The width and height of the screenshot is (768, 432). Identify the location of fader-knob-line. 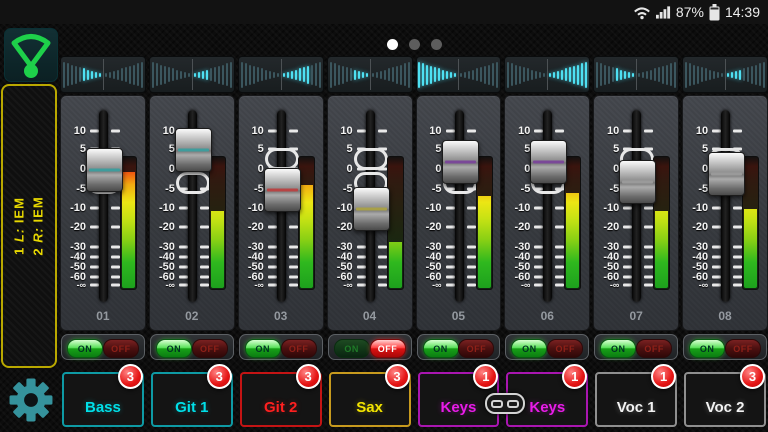
(371, 209).